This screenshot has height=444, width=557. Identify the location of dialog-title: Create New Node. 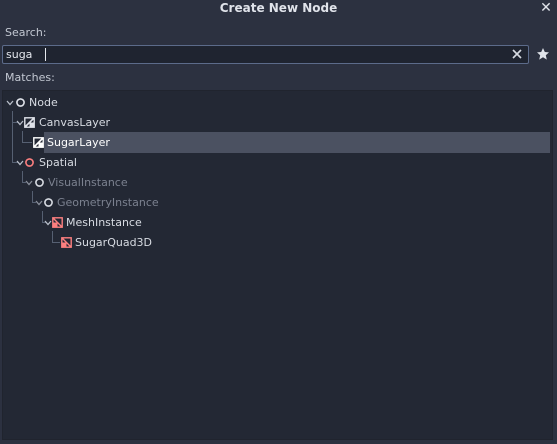
(278, 8).